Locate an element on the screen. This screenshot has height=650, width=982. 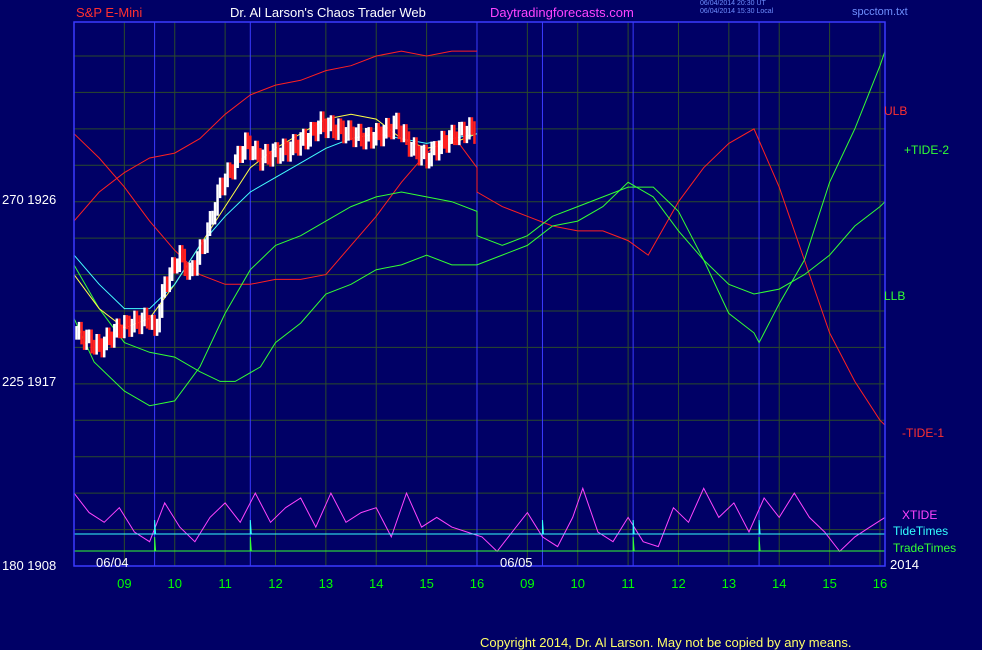
tidetimes-line is located at coordinates (479, 527).